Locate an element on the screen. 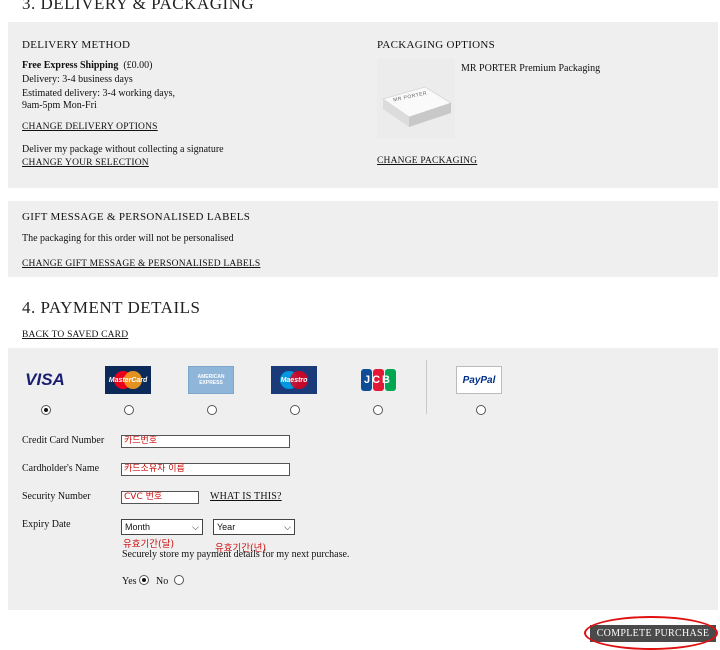  visa-radio is located at coordinates (46, 410).